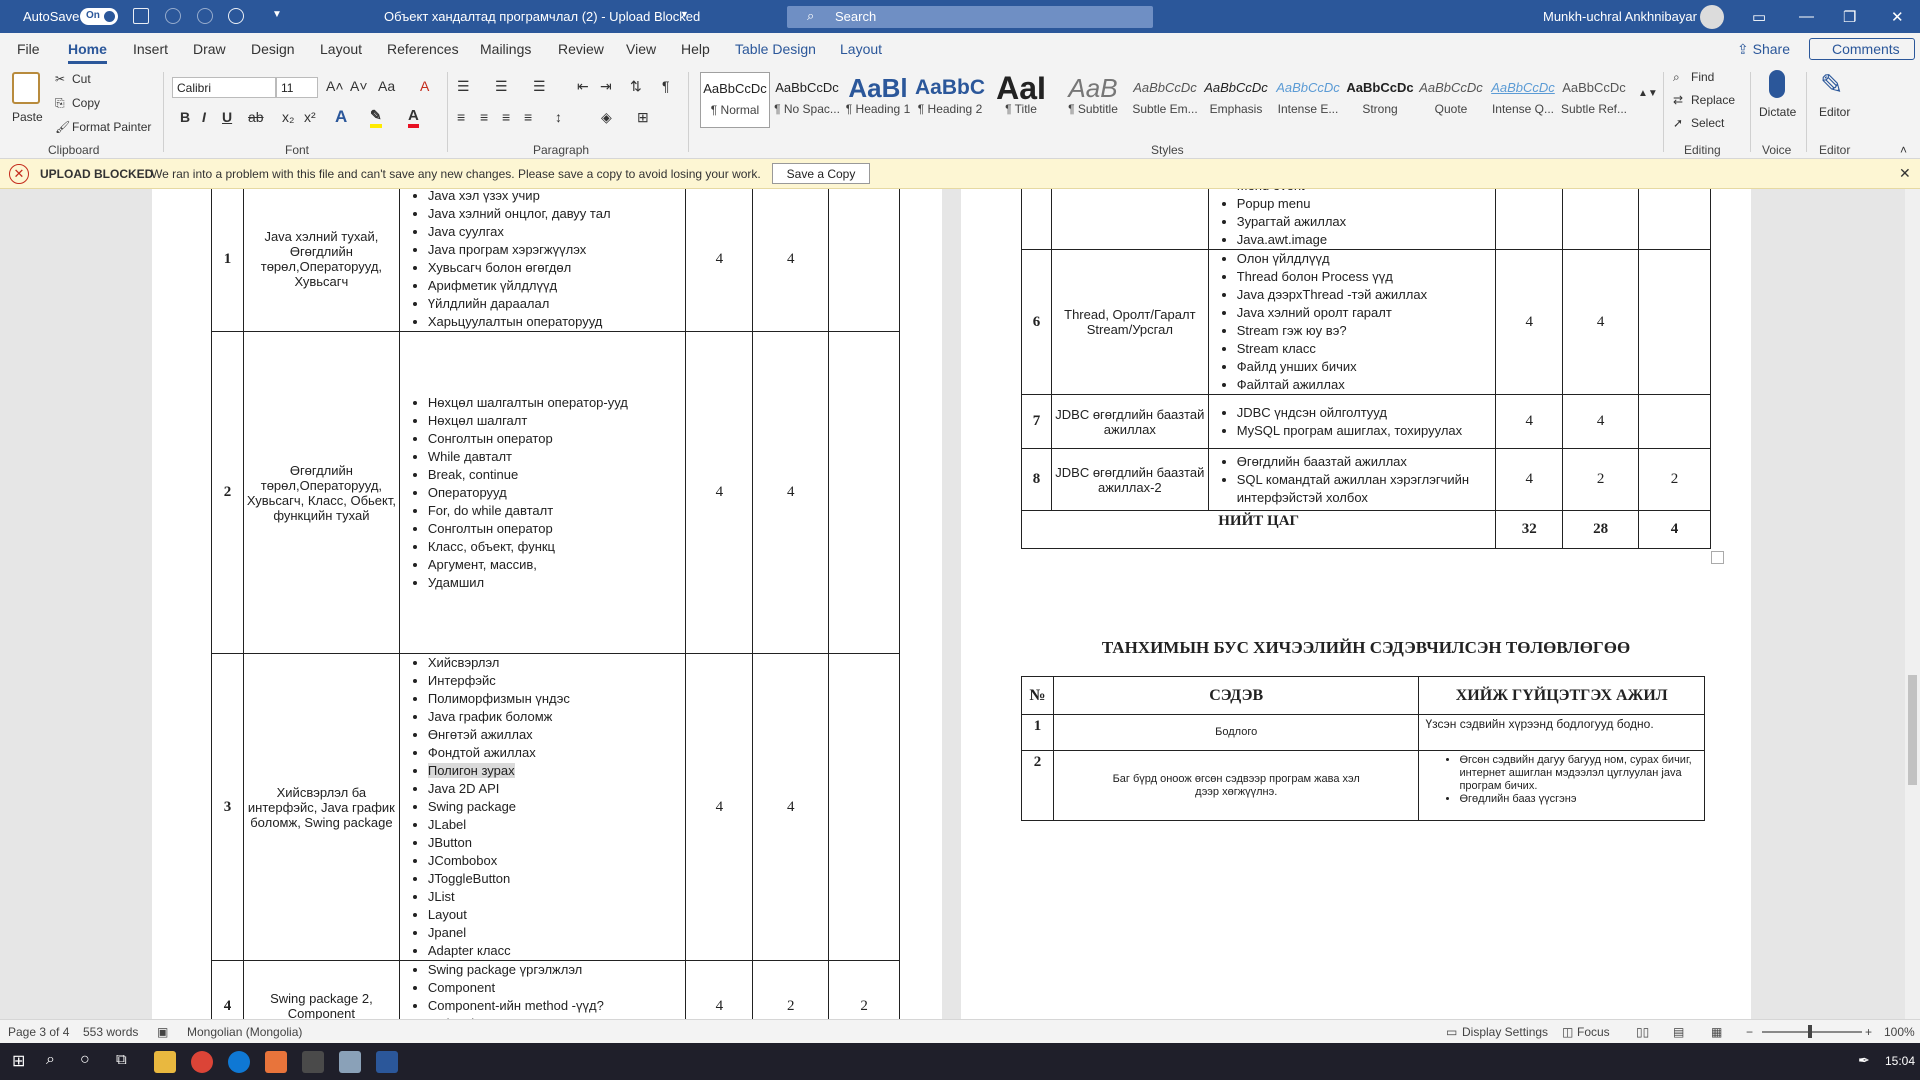 The image size is (1920, 1080). What do you see at coordinates (1749, 1032) in the screenshot?
I see `zoom-out-icon: −` at bounding box center [1749, 1032].